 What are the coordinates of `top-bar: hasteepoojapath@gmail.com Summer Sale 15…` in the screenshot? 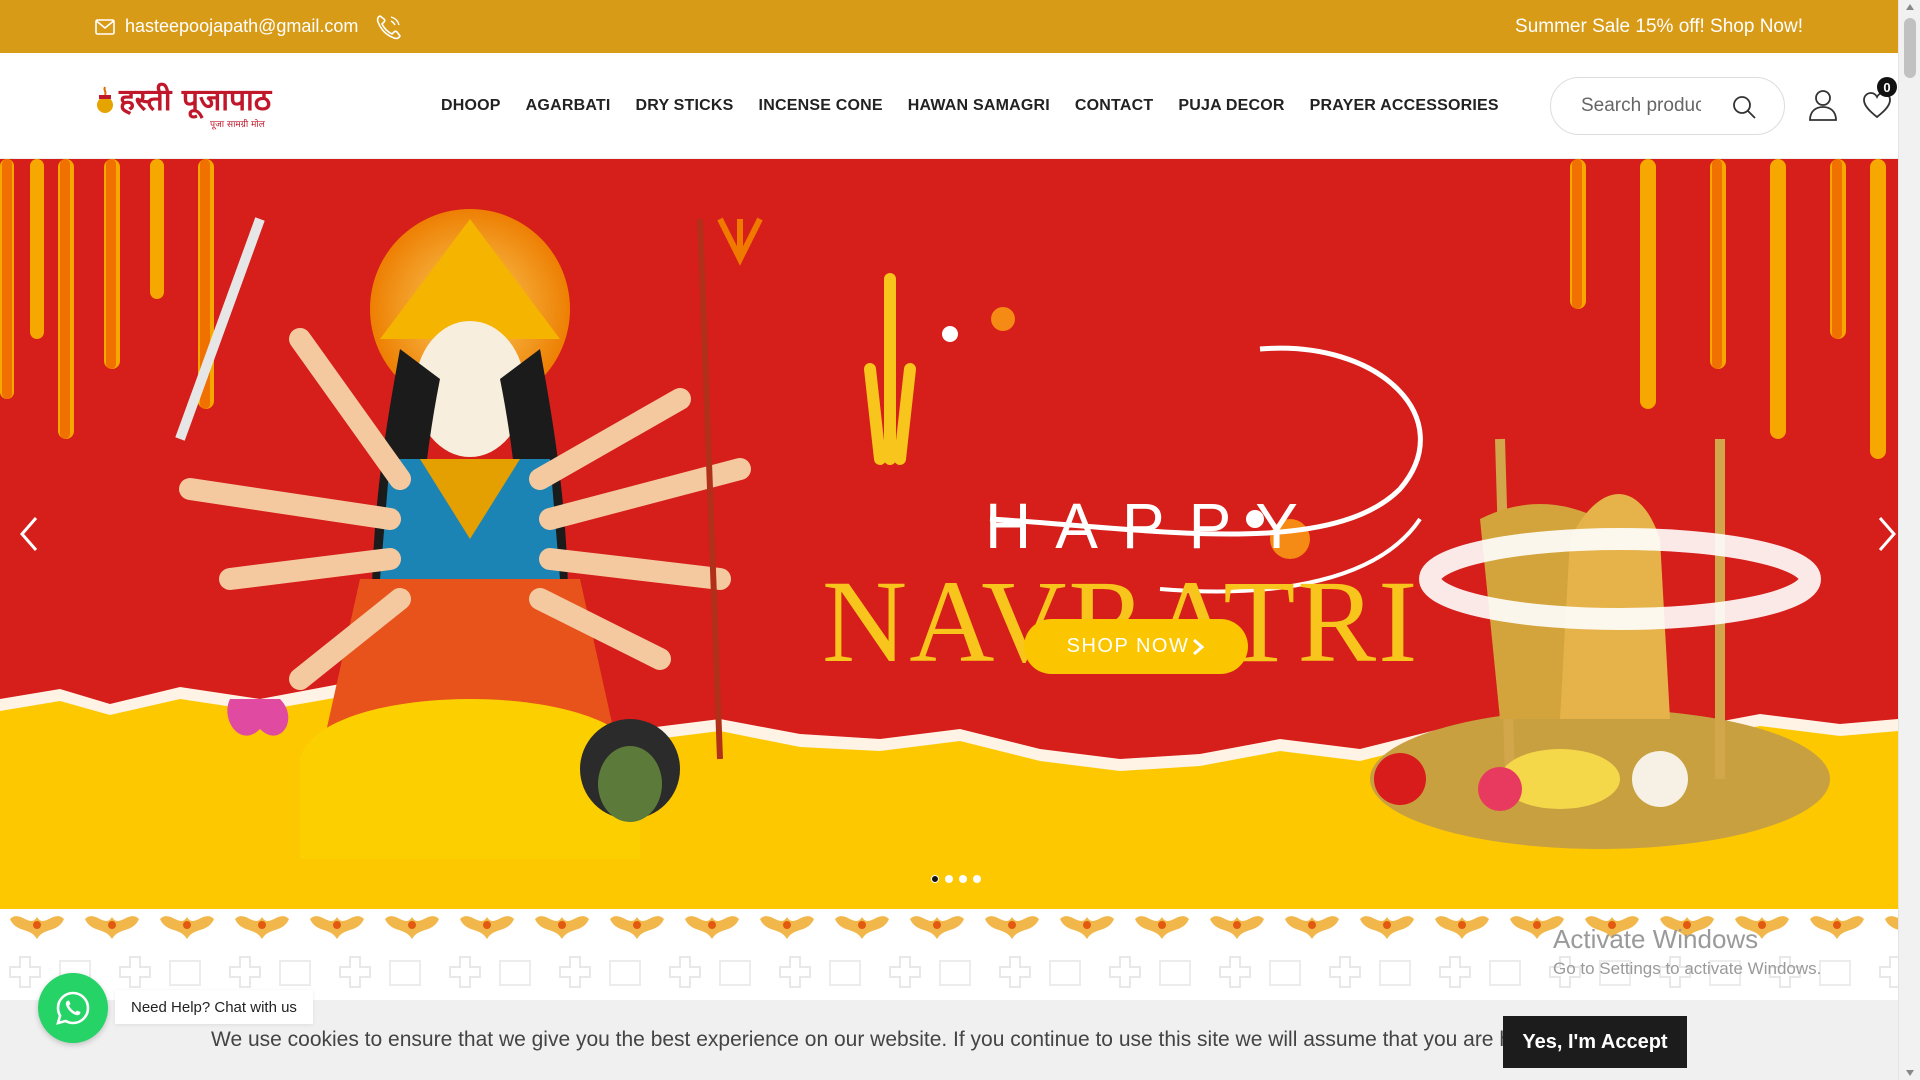 It's located at (949, 26).